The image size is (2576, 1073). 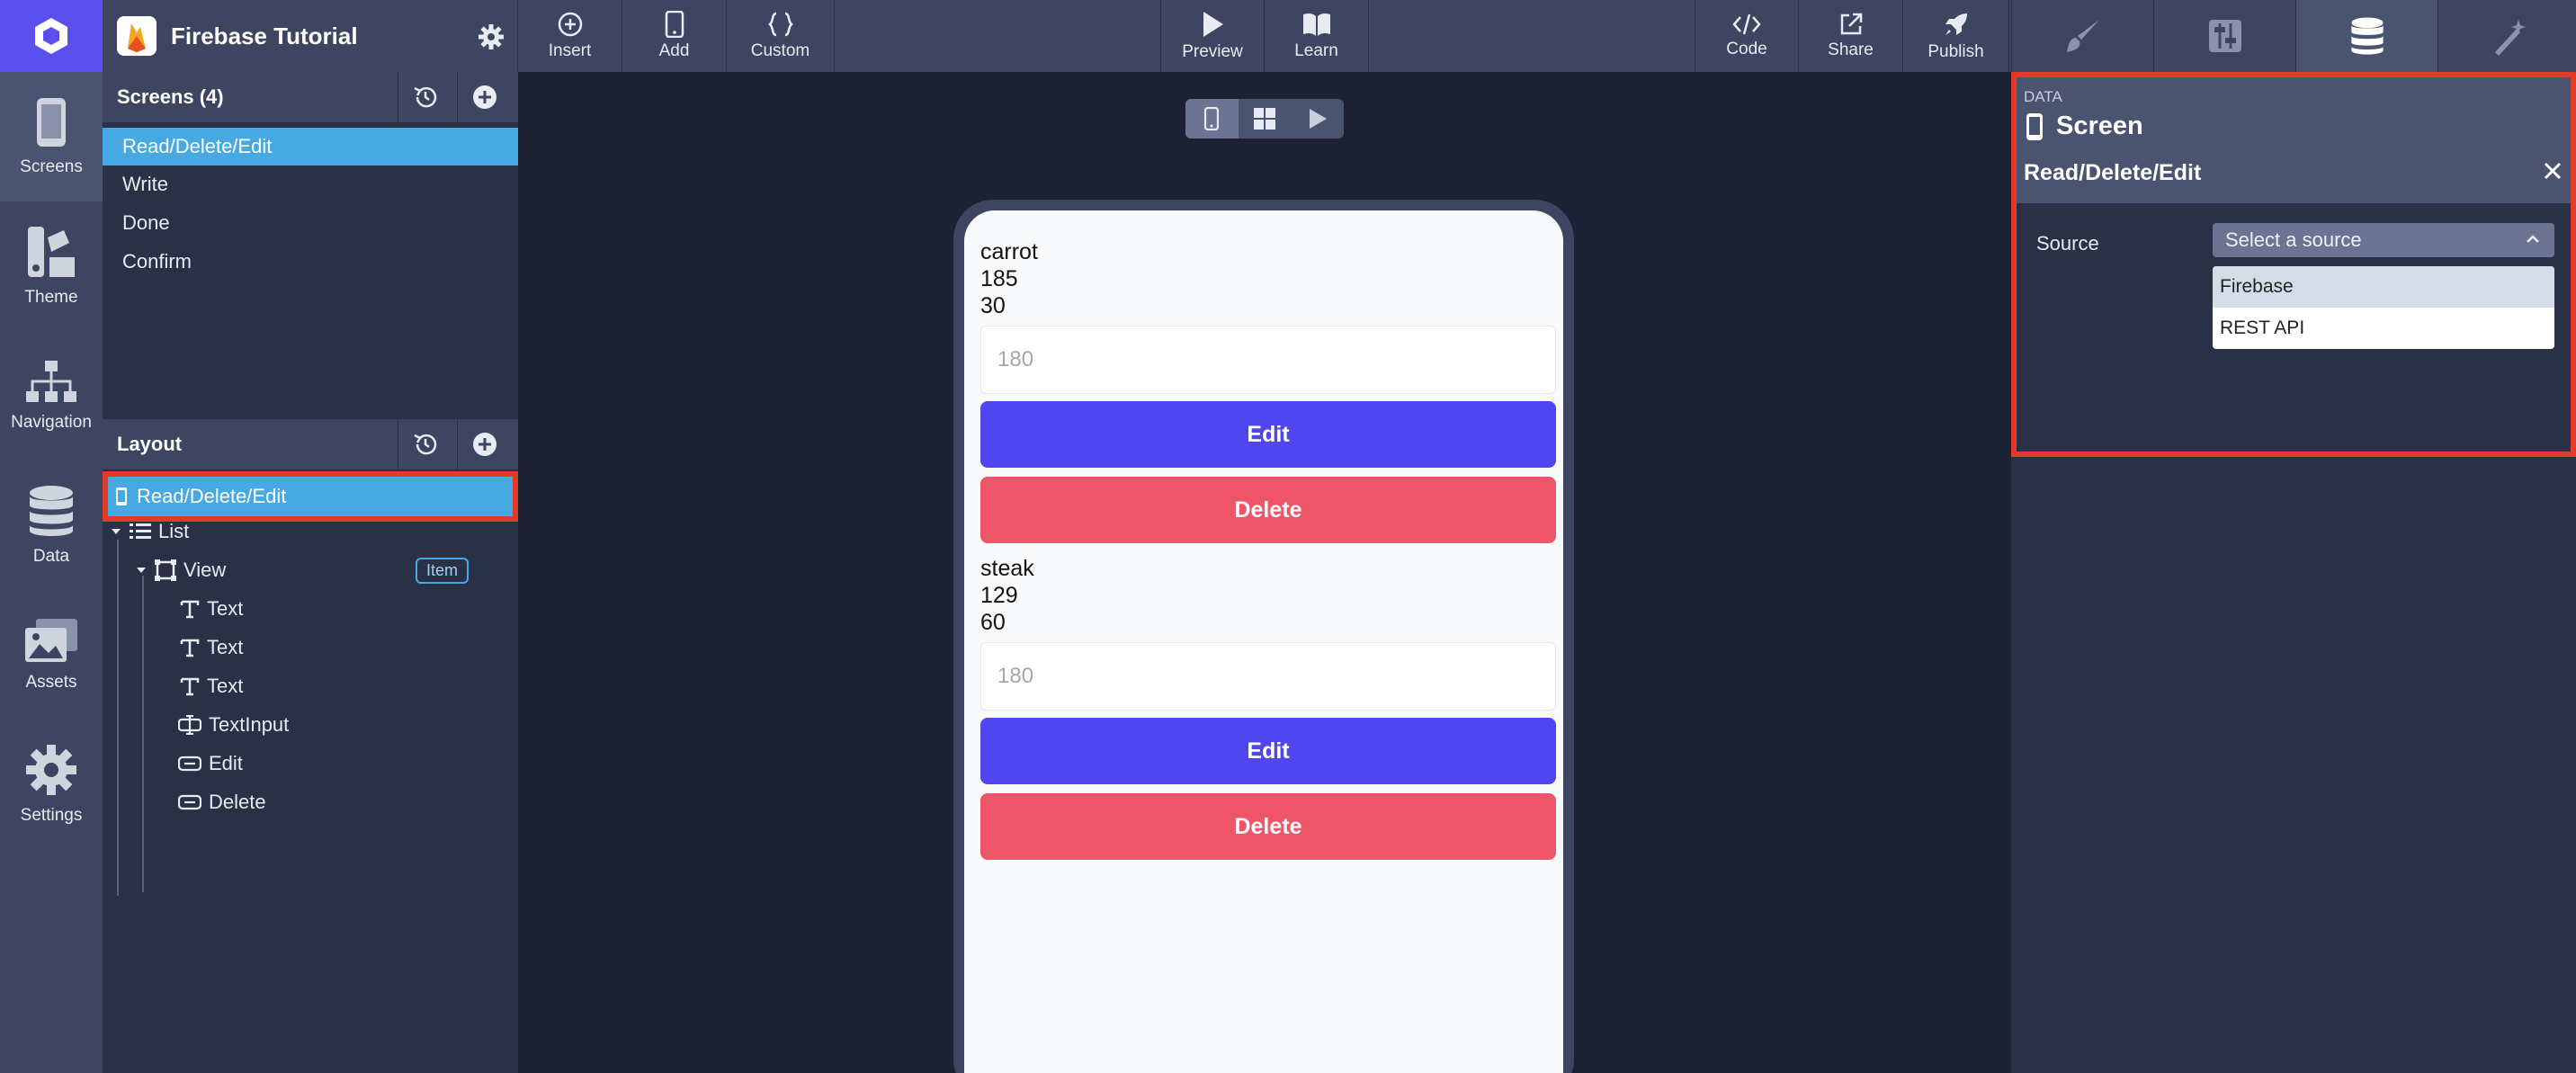 I want to click on screens-panel-title: Screens (4), so click(x=170, y=96).